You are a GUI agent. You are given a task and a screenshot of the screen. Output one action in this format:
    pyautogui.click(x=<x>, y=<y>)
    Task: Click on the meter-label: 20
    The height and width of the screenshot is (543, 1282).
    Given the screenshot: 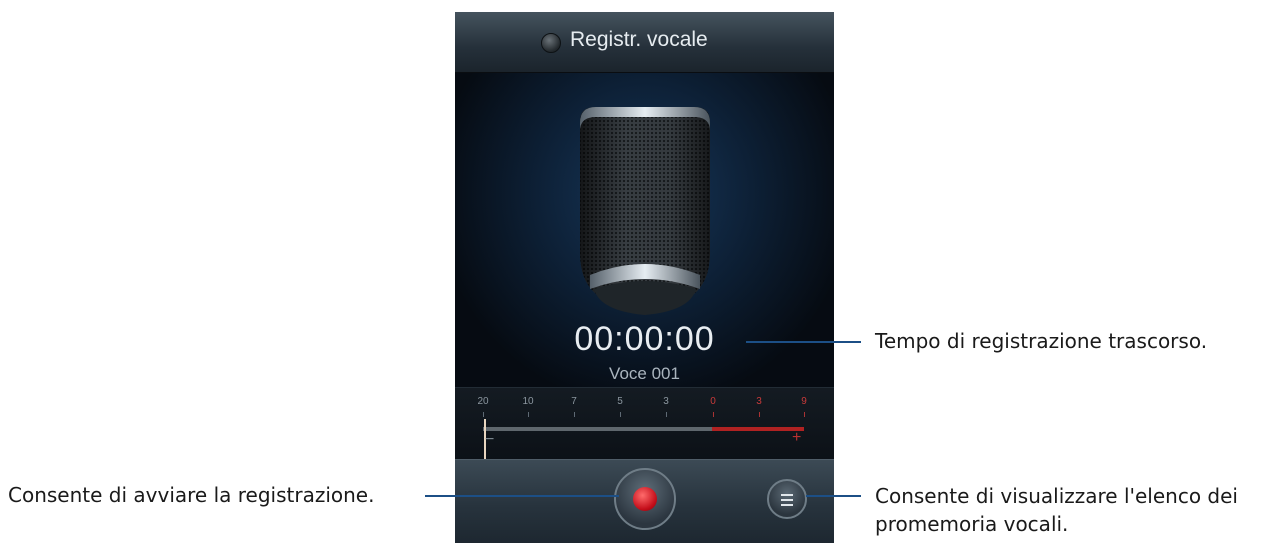 What is the action you would take?
    pyautogui.click(x=483, y=401)
    